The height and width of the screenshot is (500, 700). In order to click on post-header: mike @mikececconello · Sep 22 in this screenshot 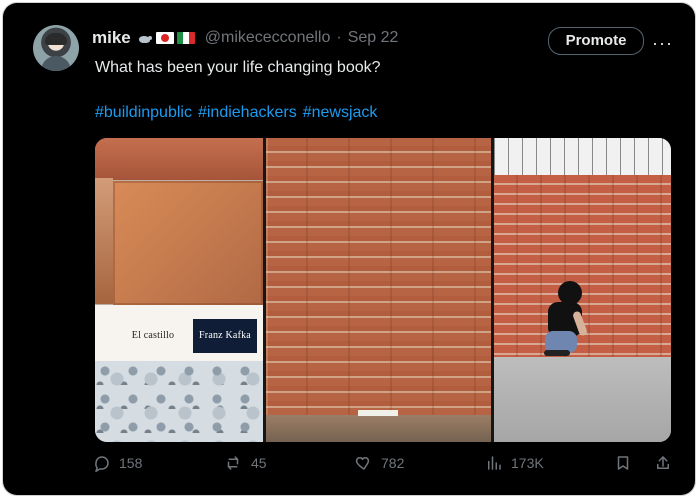, I will do `click(245, 38)`.